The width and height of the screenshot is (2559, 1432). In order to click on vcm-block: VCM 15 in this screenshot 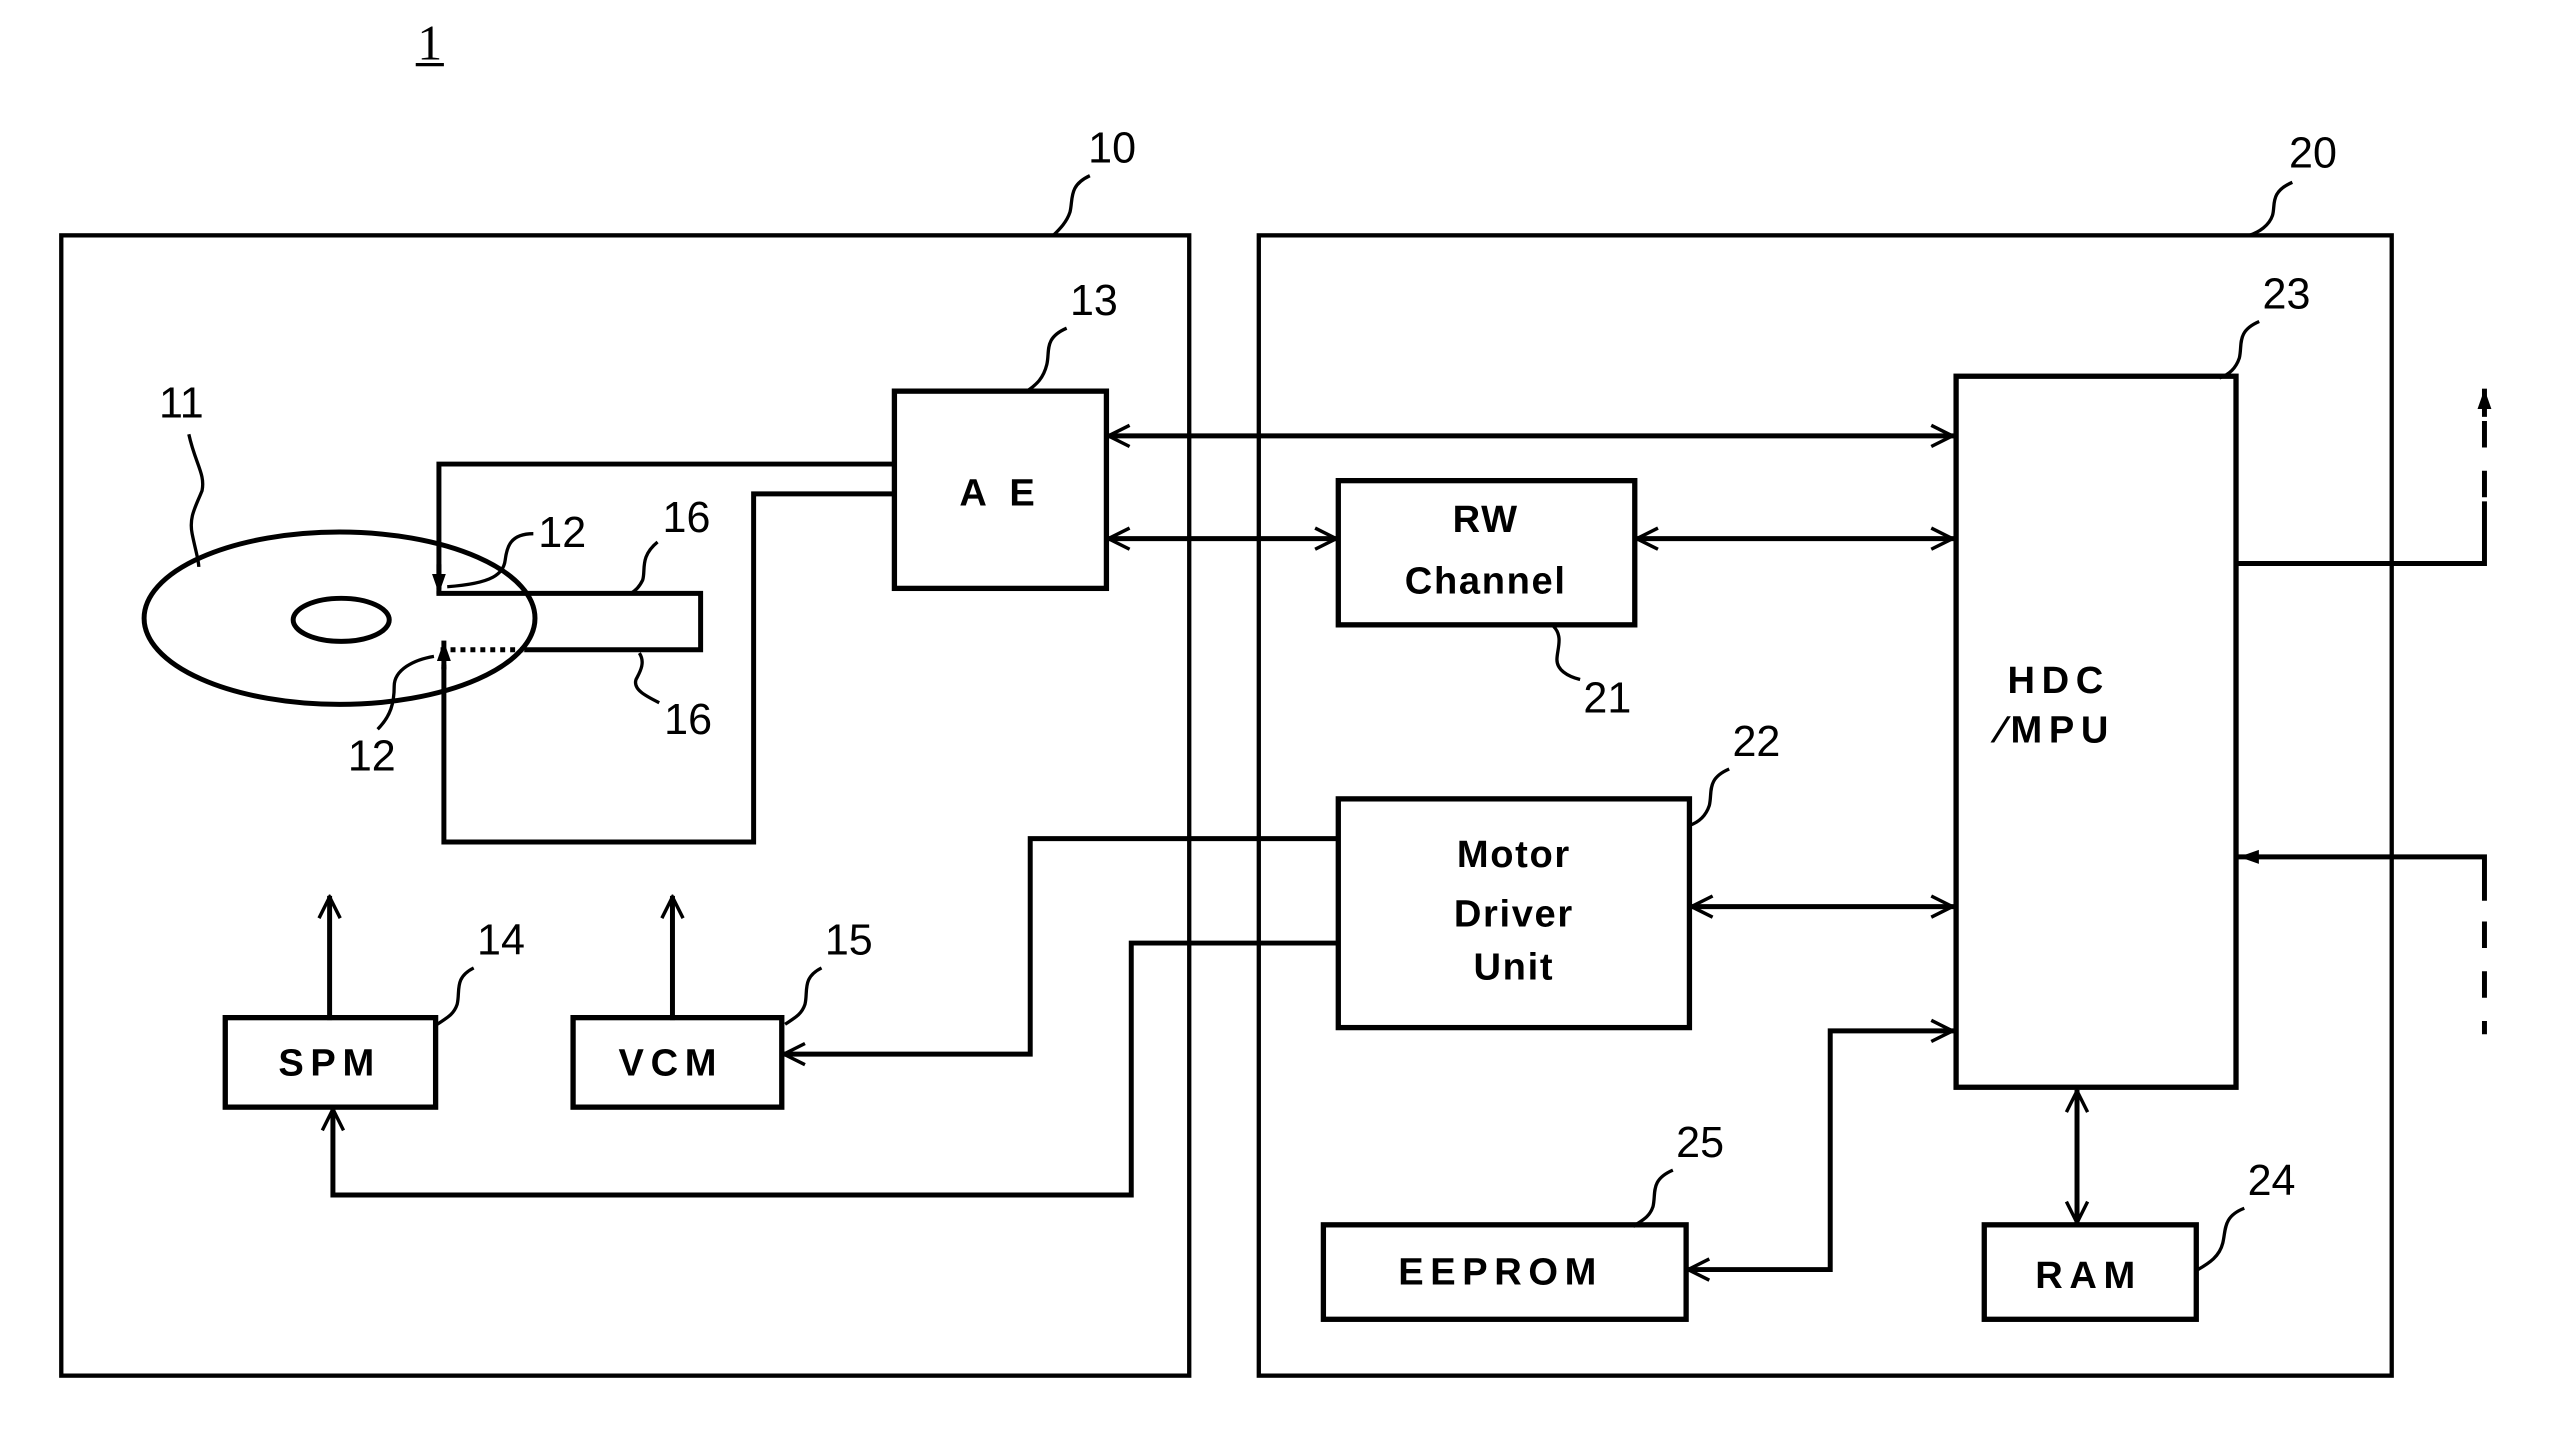, I will do `click(721, 1004)`.